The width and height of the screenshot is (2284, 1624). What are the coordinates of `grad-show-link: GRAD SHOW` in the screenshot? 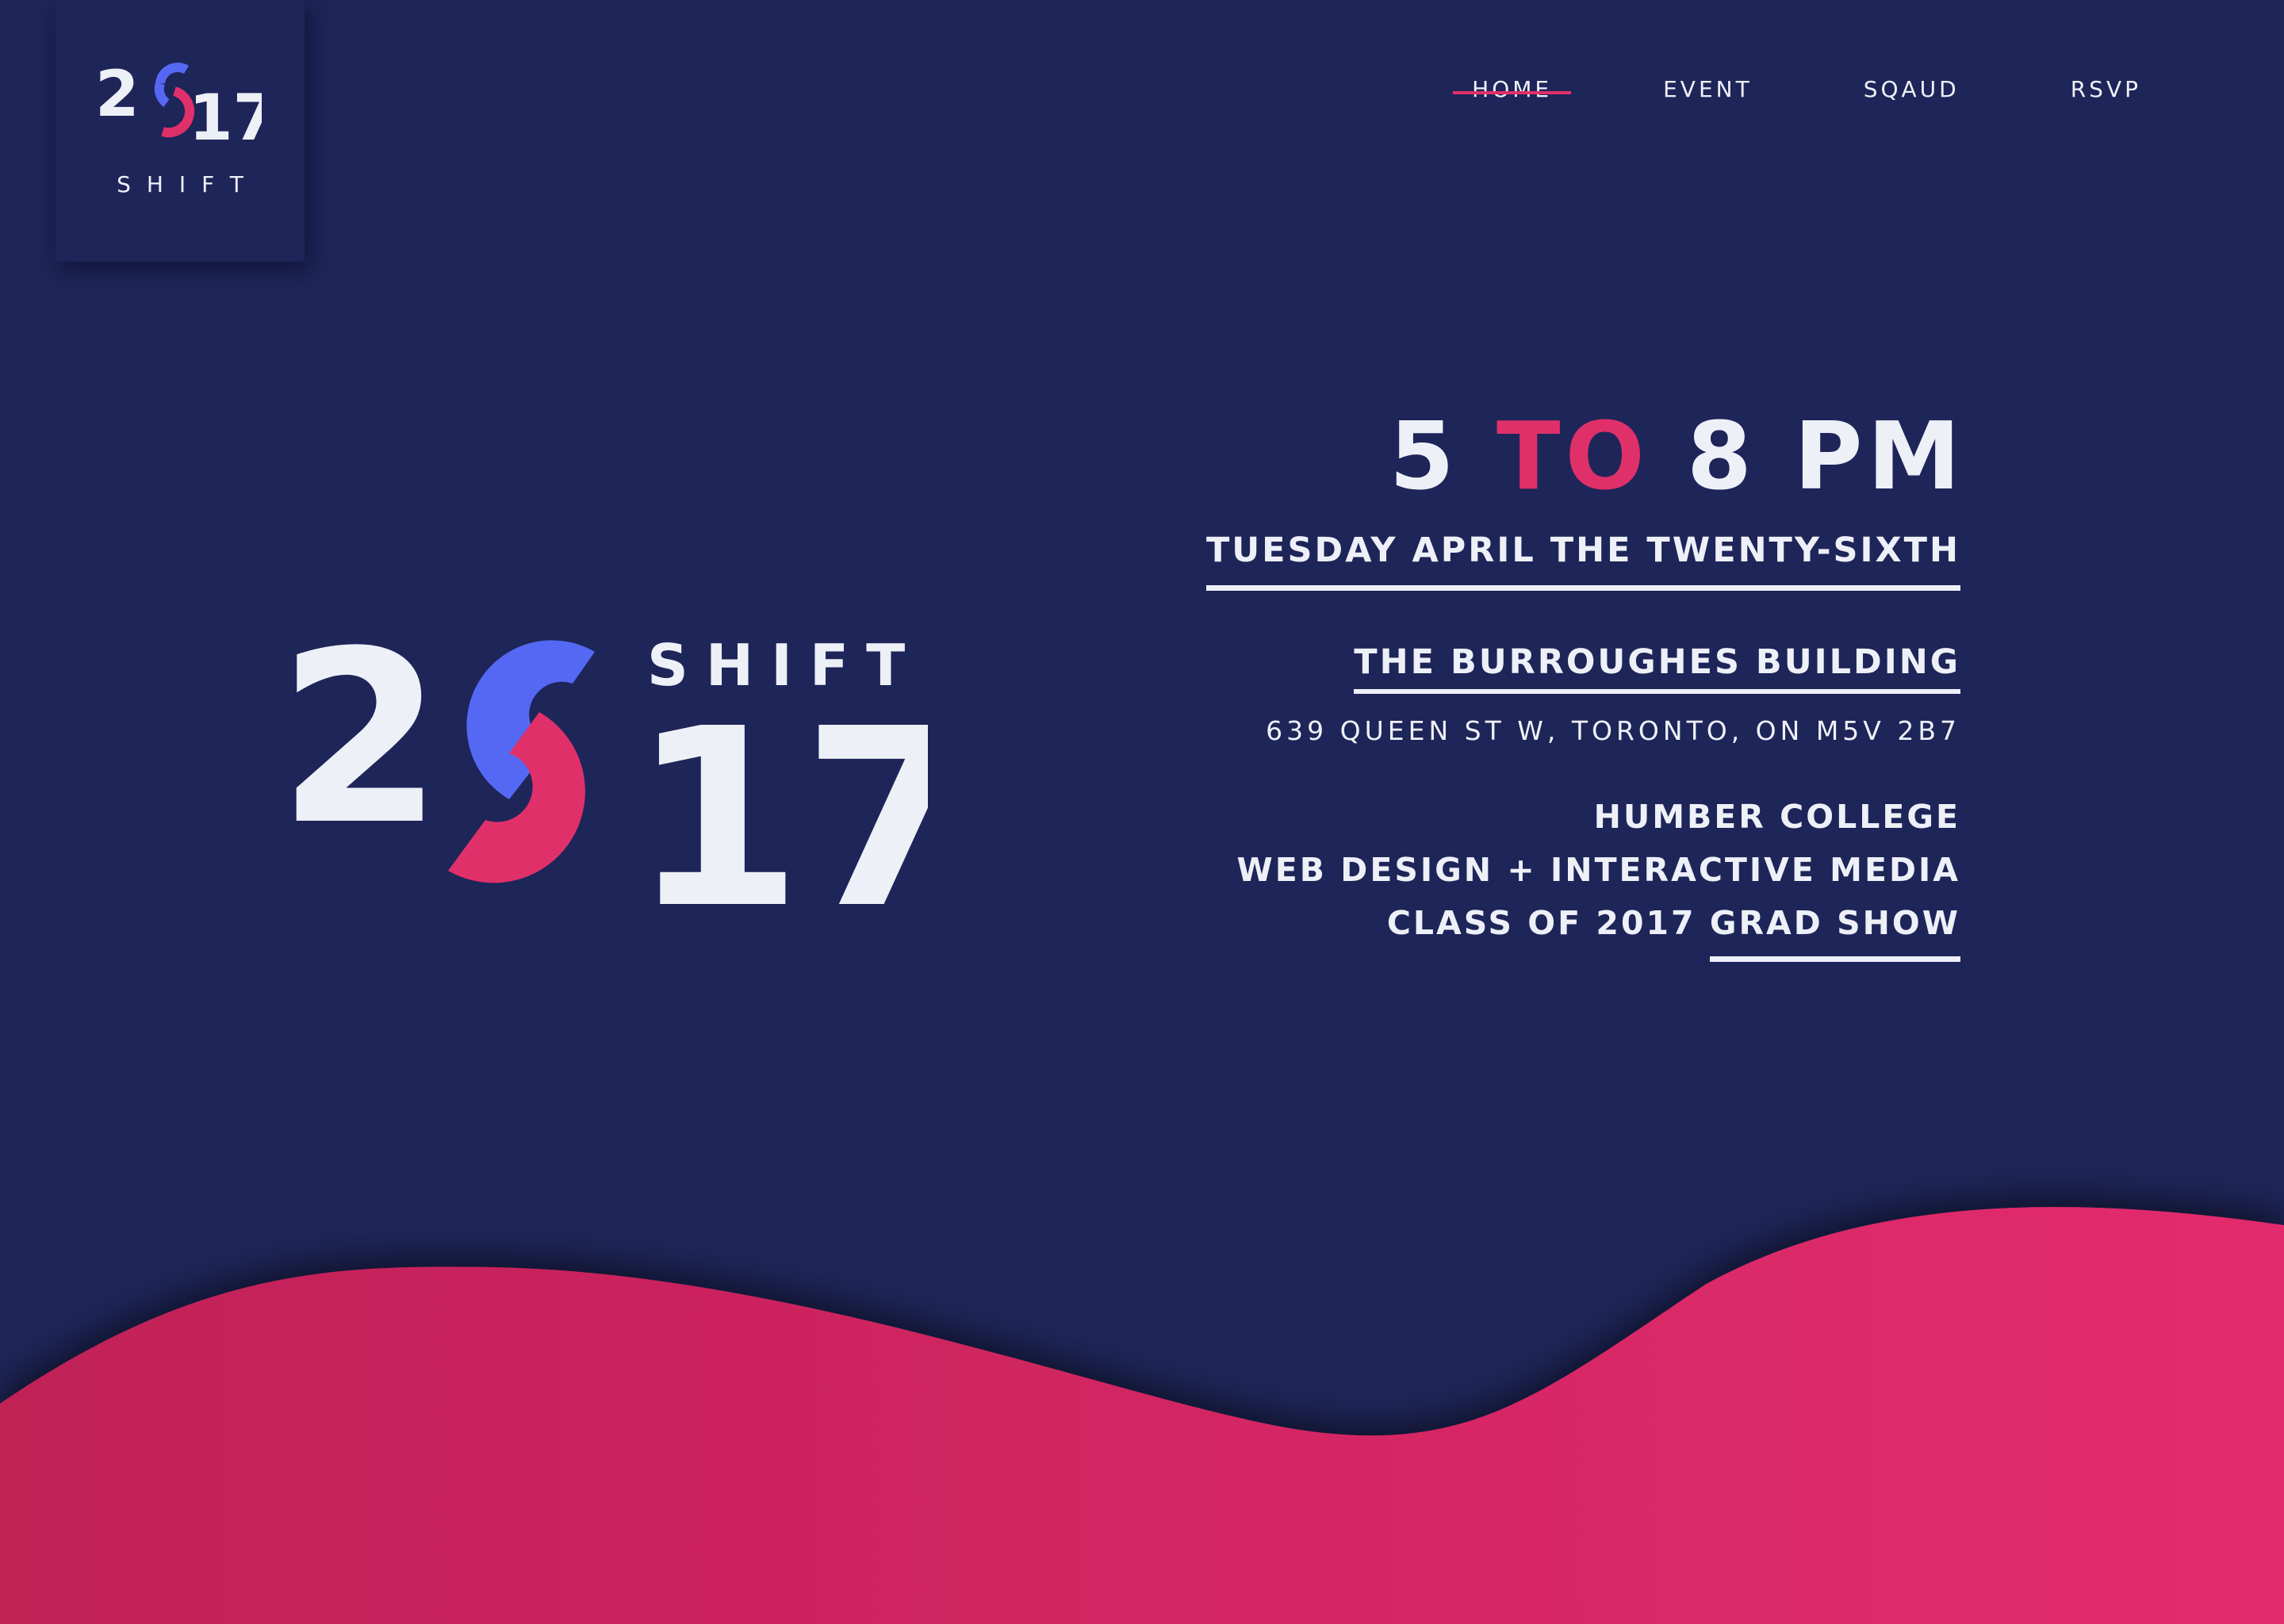 It's located at (1834, 929).